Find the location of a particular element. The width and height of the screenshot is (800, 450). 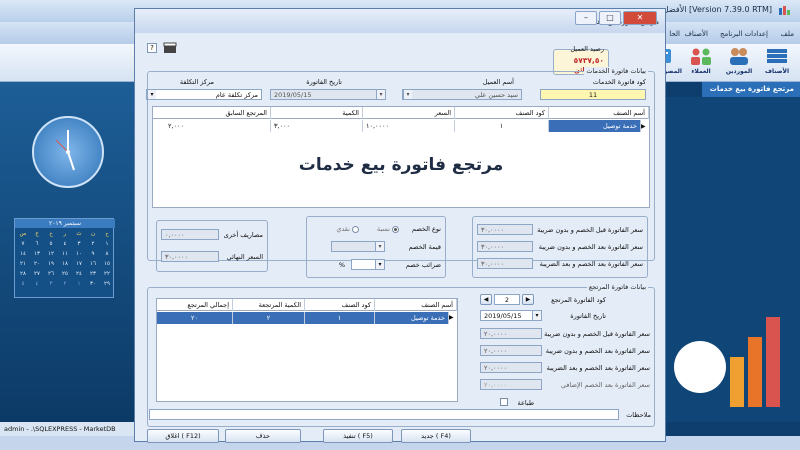

calendar-day: ٦ is located at coordinates (37, 244).